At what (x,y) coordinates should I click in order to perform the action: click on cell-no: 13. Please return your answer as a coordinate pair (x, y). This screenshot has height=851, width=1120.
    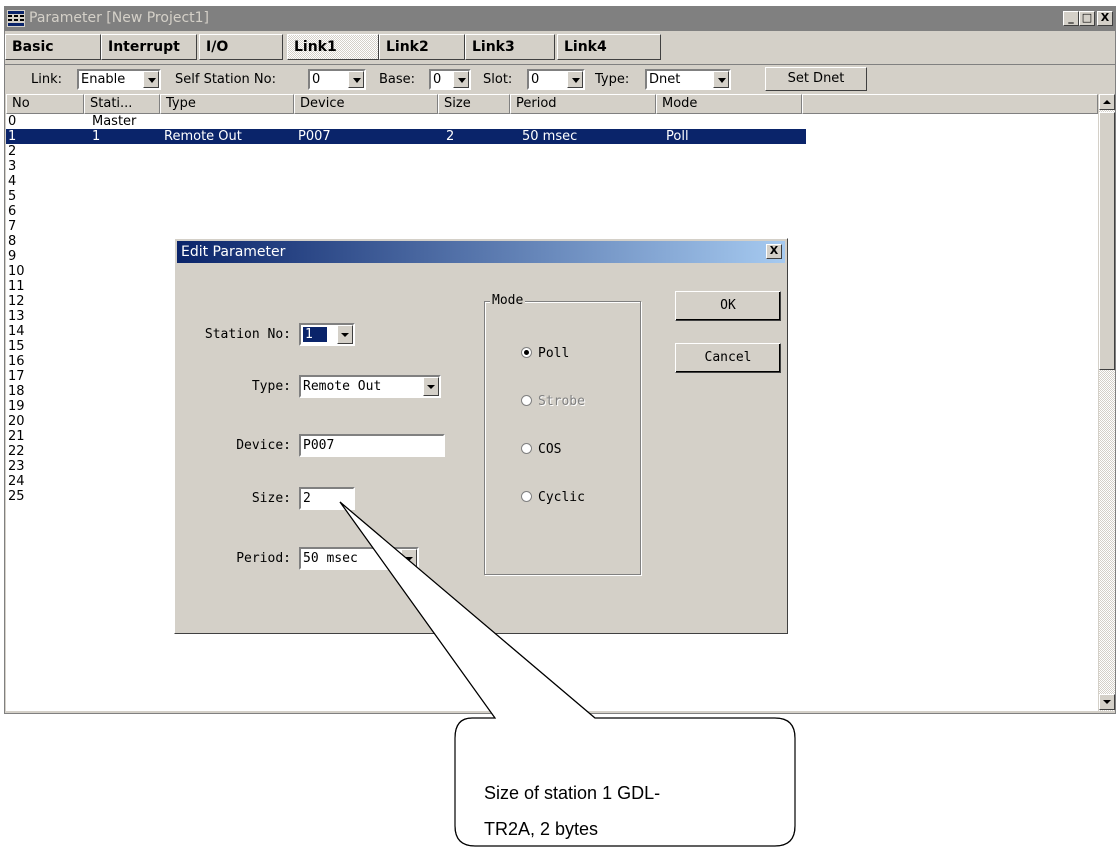
    Looking at the image, I should click on (16, 316).